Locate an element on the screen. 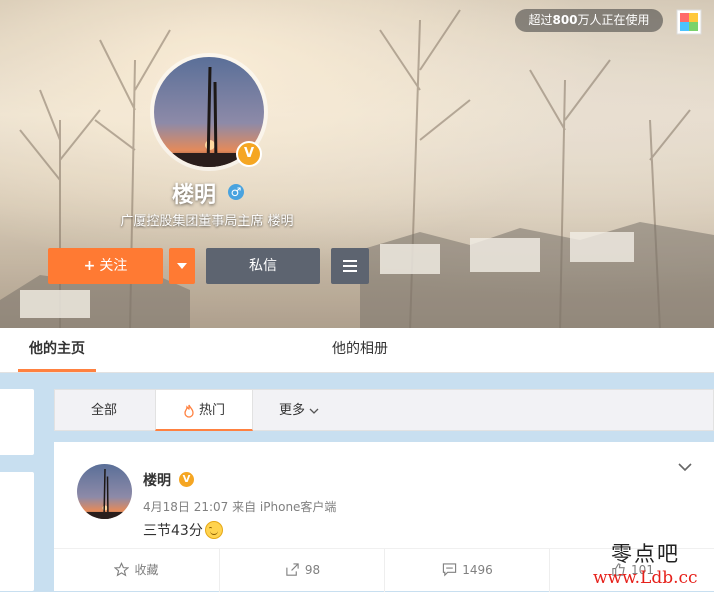  post-text: 三节43分 is located at coordinates (183, 530).